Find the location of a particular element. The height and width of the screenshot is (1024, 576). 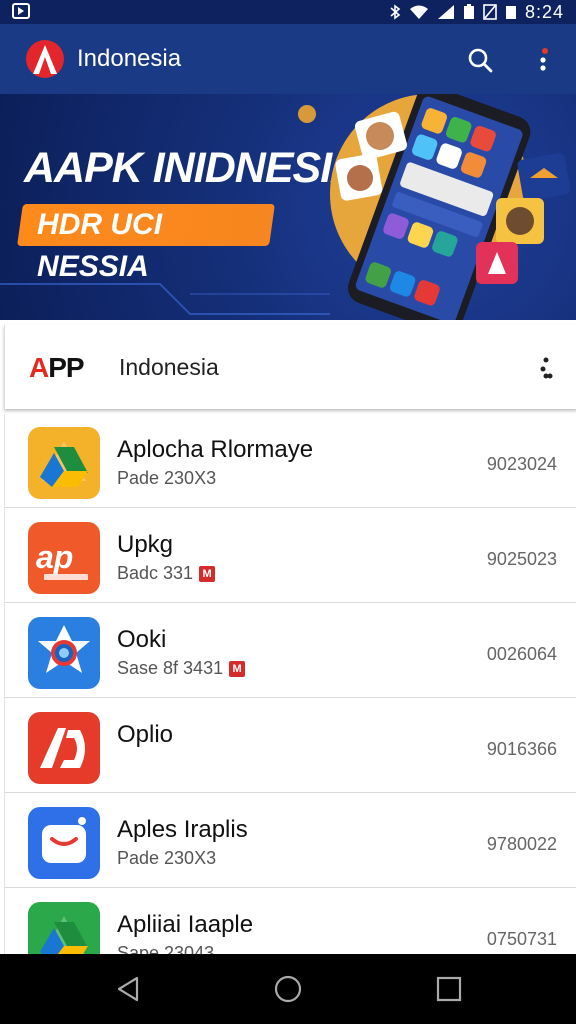

bluetooth-icon is located at coordinates (395, 12).